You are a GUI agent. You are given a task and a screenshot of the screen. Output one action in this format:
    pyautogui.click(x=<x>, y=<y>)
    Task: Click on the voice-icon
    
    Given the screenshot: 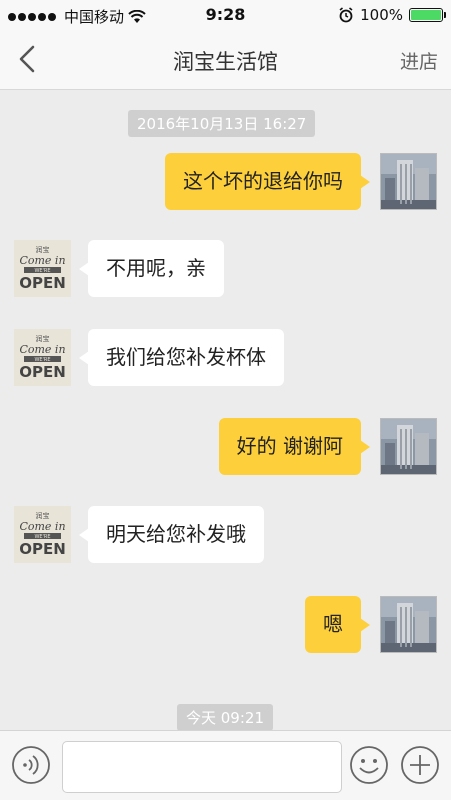 What is the action you would take?
    pyautogui.click(x=31, y=765)
    